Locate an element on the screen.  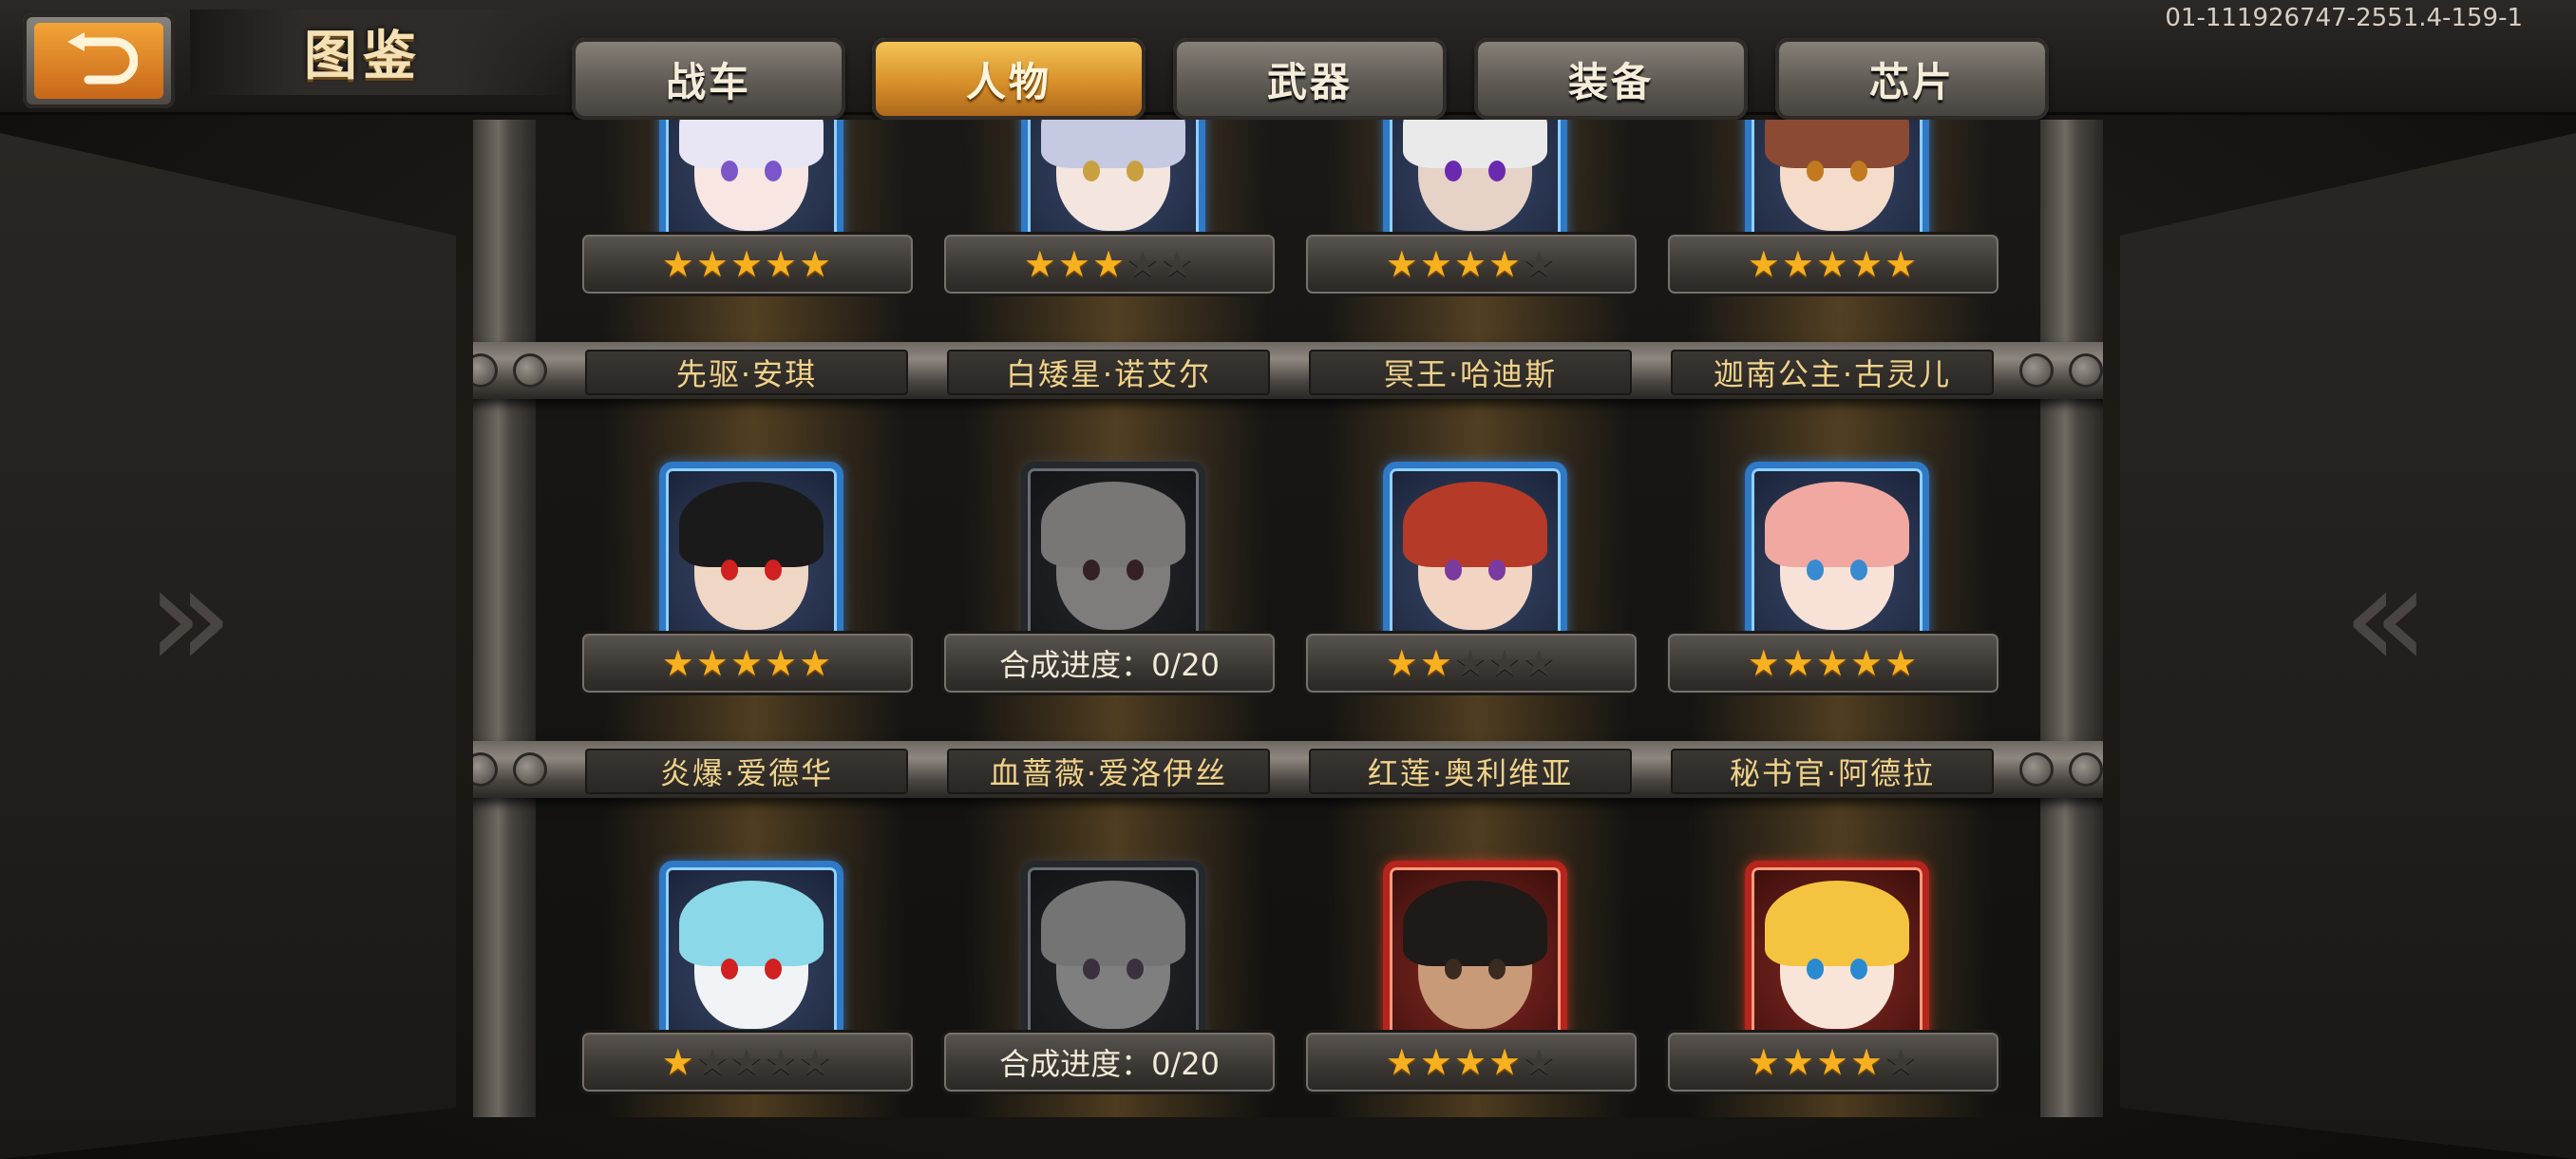
page-title: 图鉴 is located at coordinates (363, 56).